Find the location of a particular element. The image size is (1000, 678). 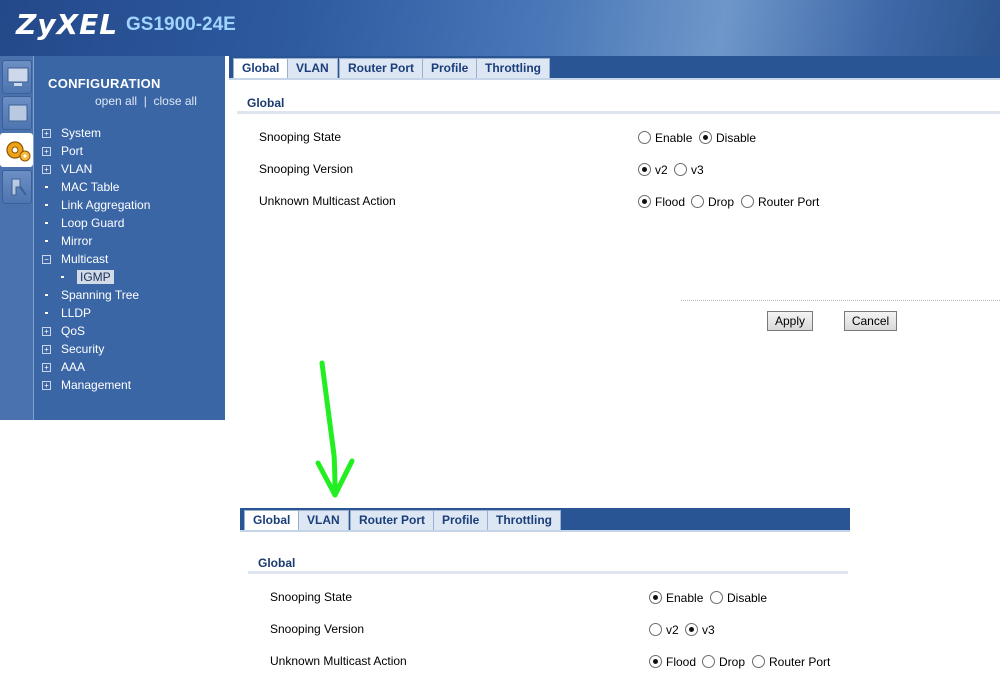

close-all-link: close all is located at coordinates (175, 101).